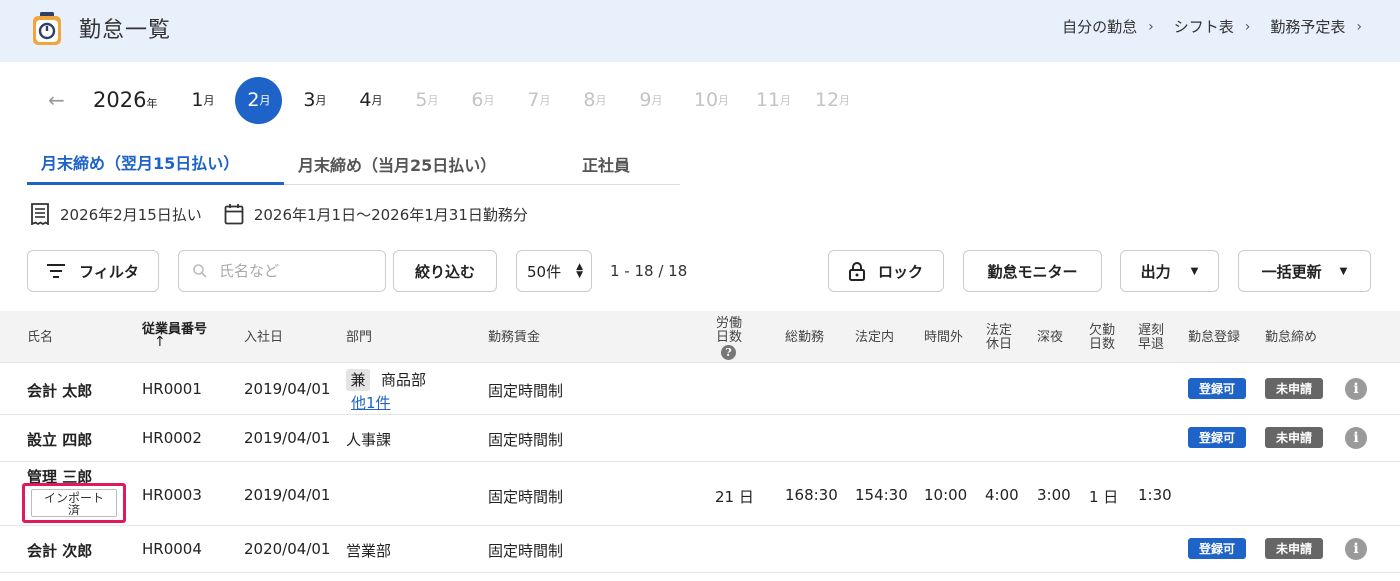 This screenshot has height=581, width=1400. I want to click on lock-button: ロック, so click(886, 271).